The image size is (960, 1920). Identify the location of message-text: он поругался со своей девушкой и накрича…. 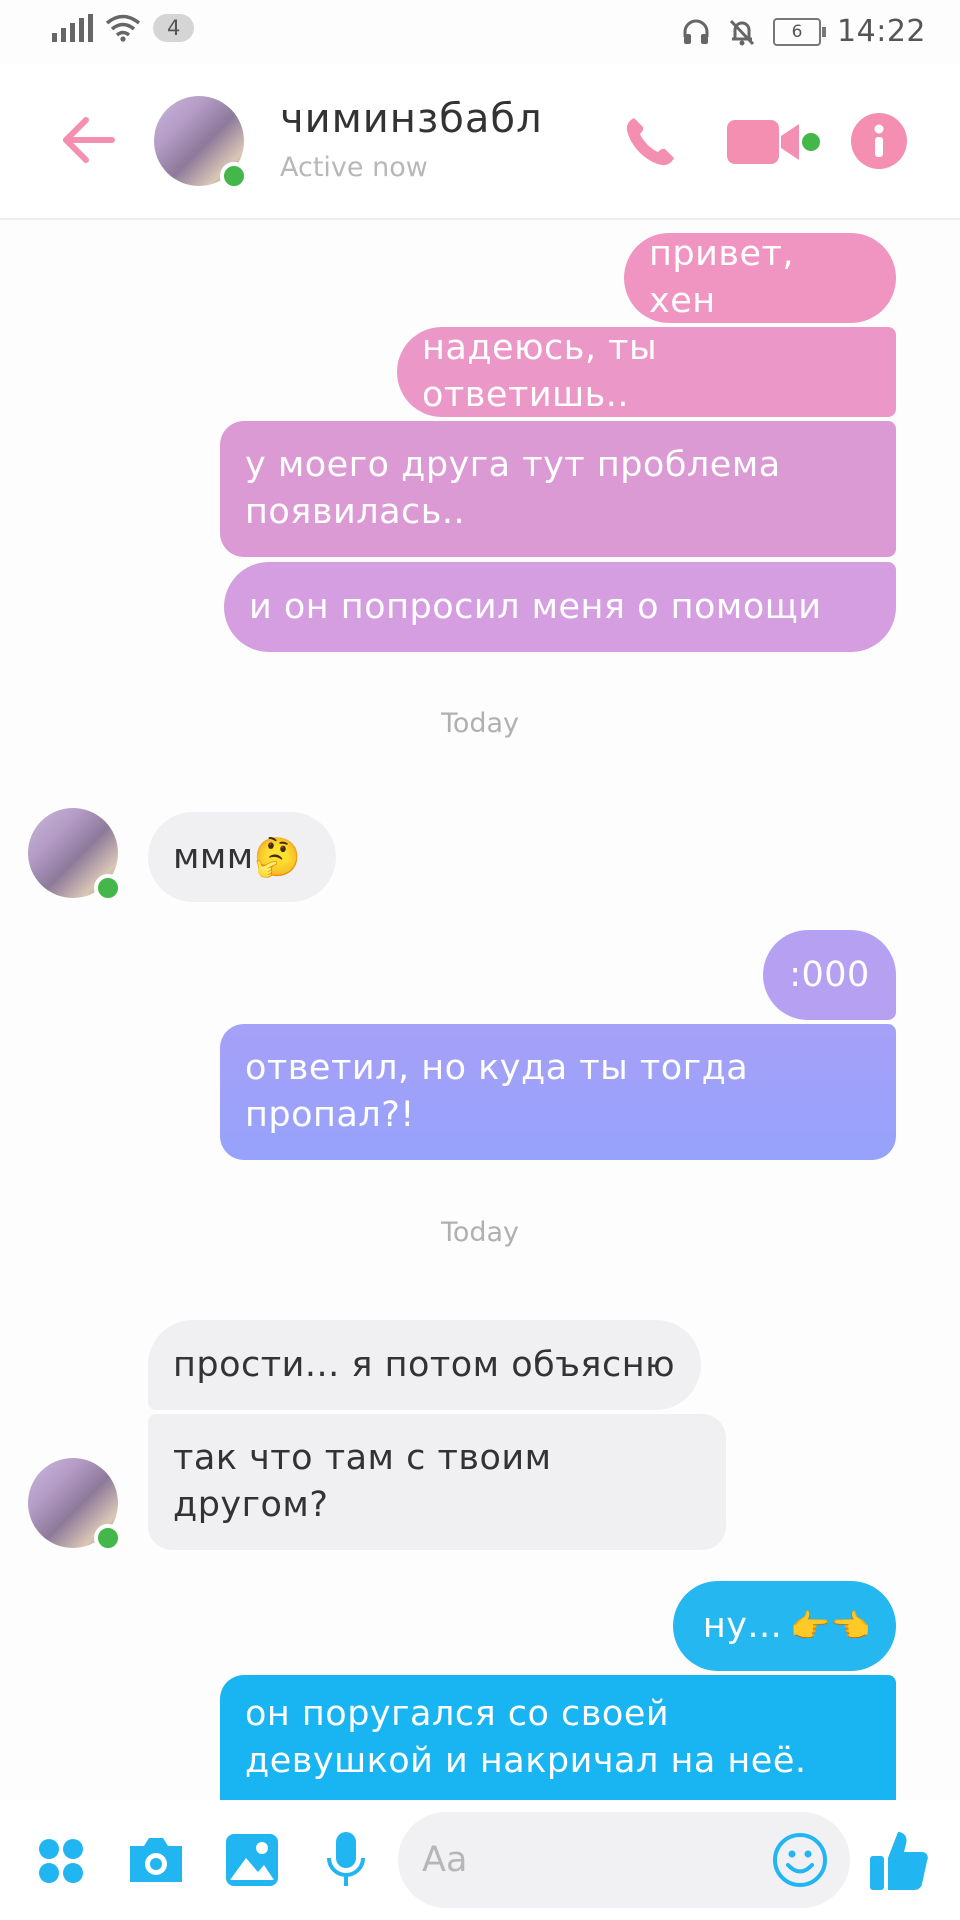
(526, 1737).